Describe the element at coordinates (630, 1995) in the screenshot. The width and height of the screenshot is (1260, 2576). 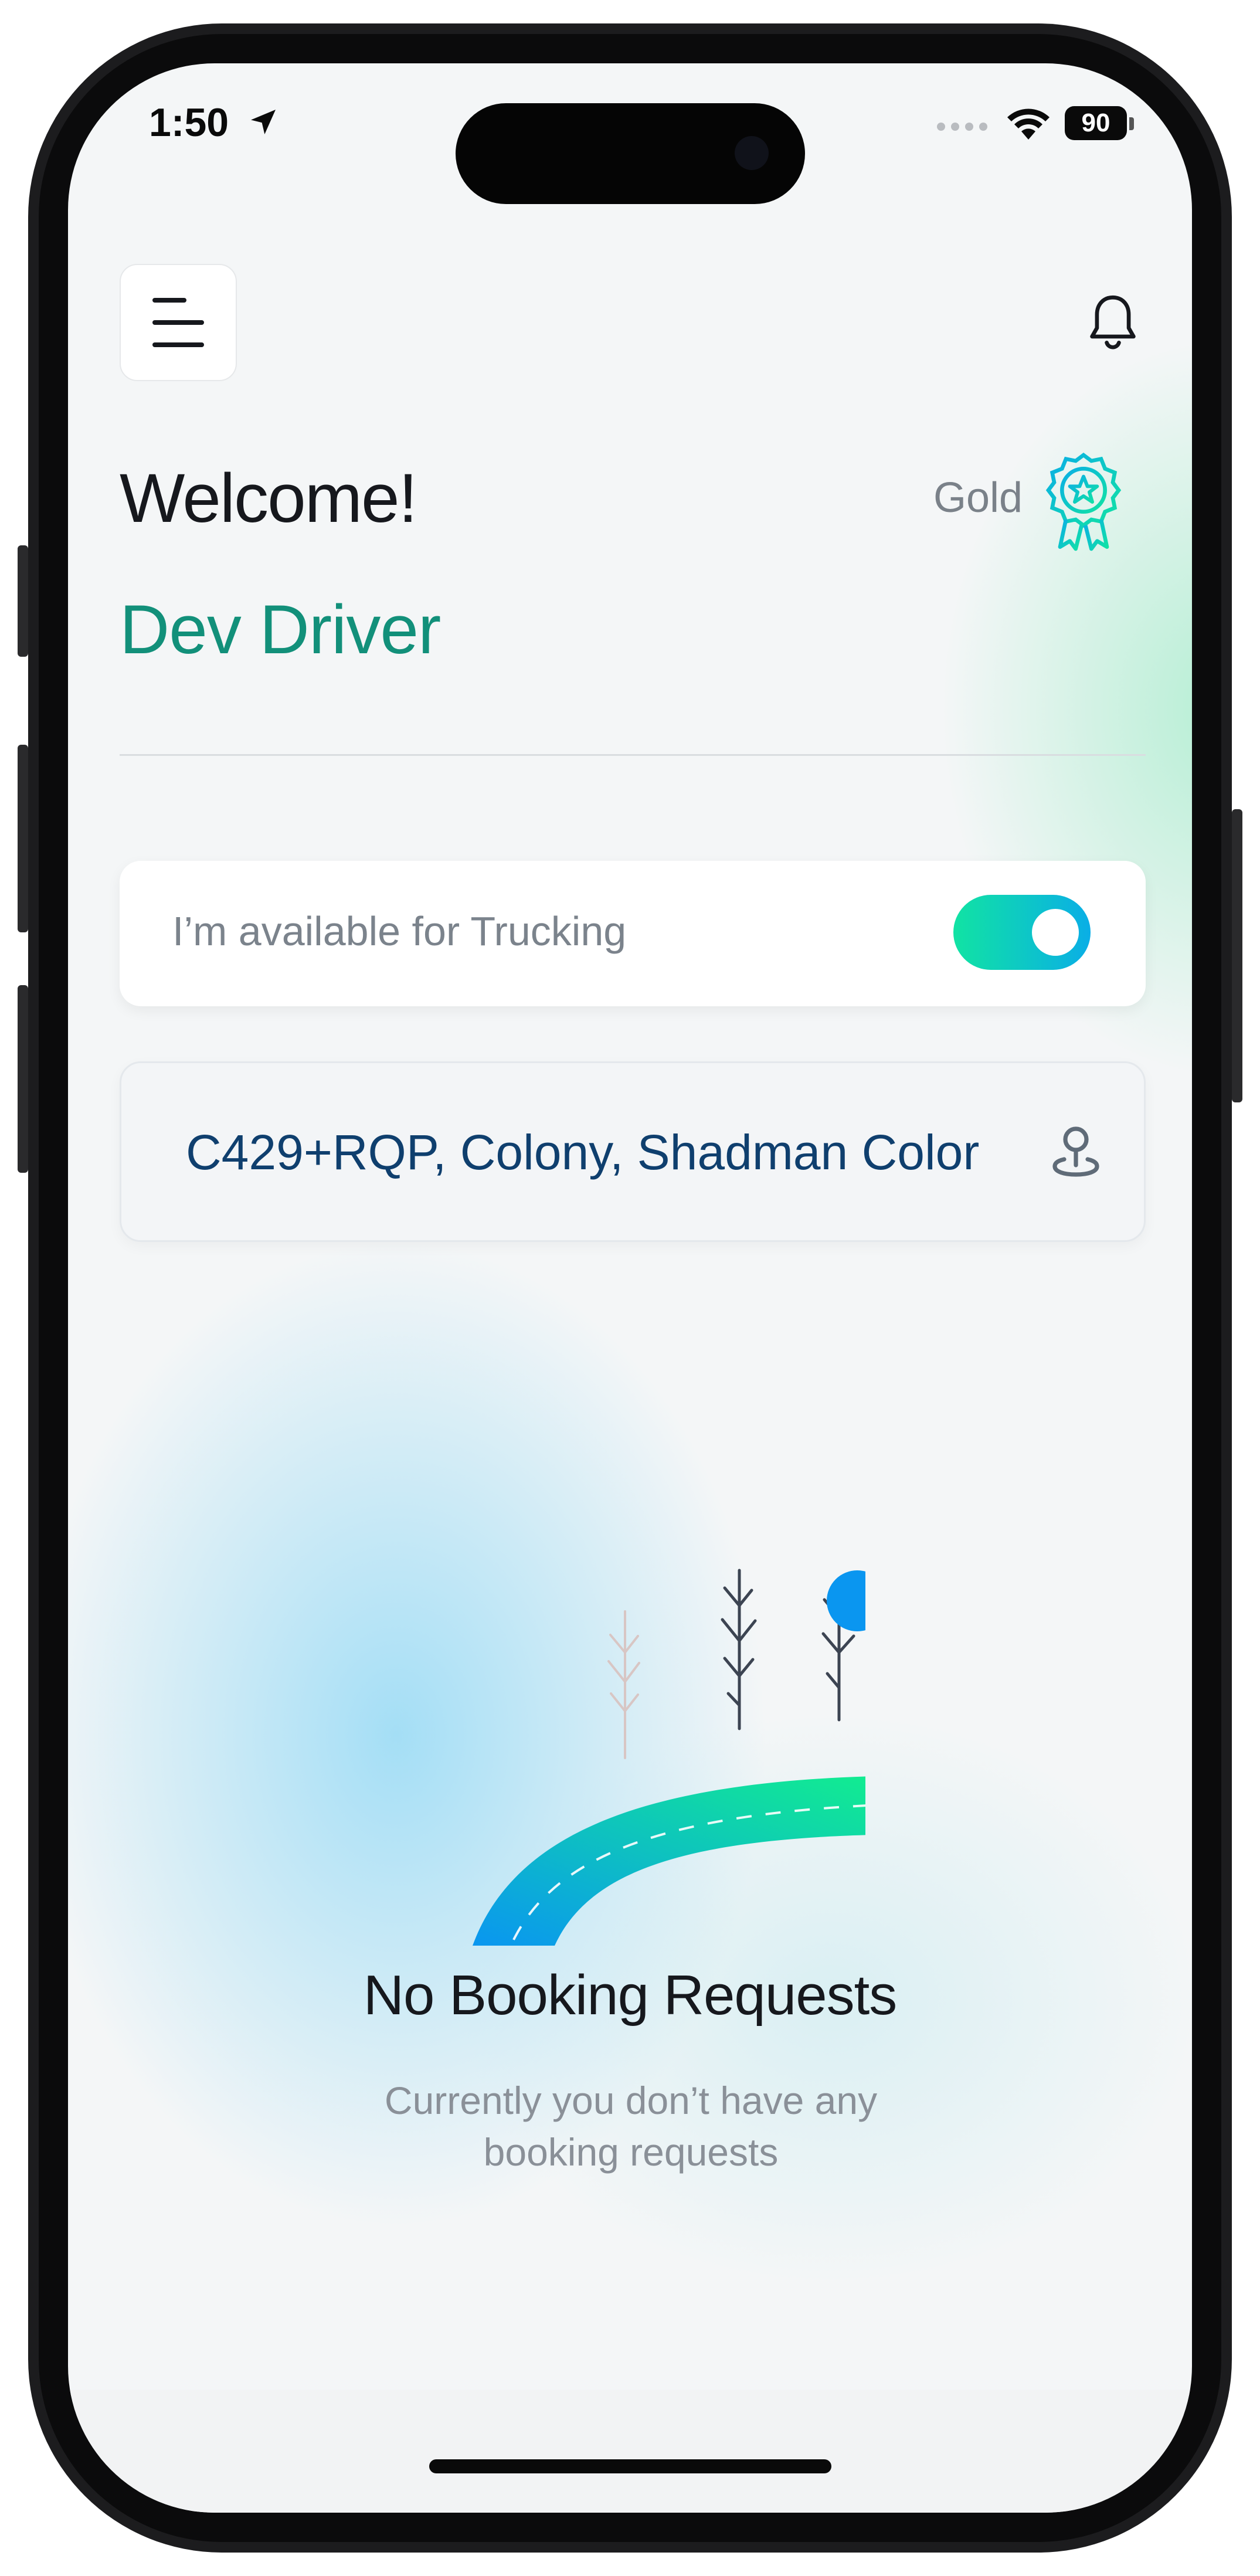
I see `empty-state-title: No Booking Requests` at that location.